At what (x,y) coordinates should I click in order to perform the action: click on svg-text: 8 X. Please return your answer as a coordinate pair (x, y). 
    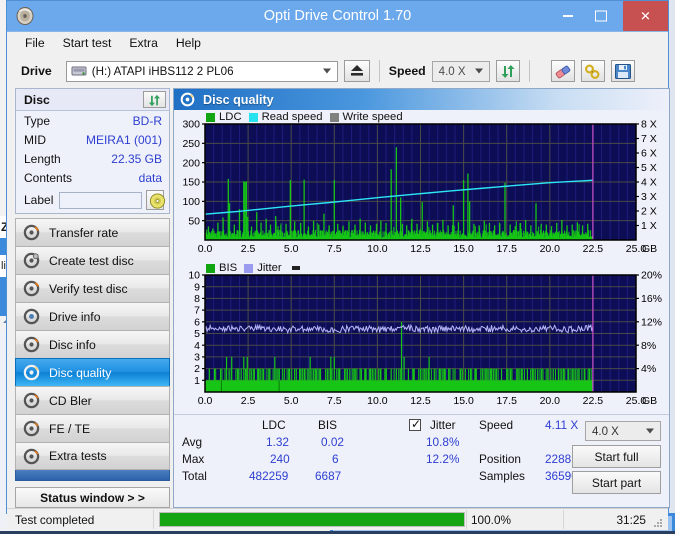
    Looking at the image, I should click on (649, 125).